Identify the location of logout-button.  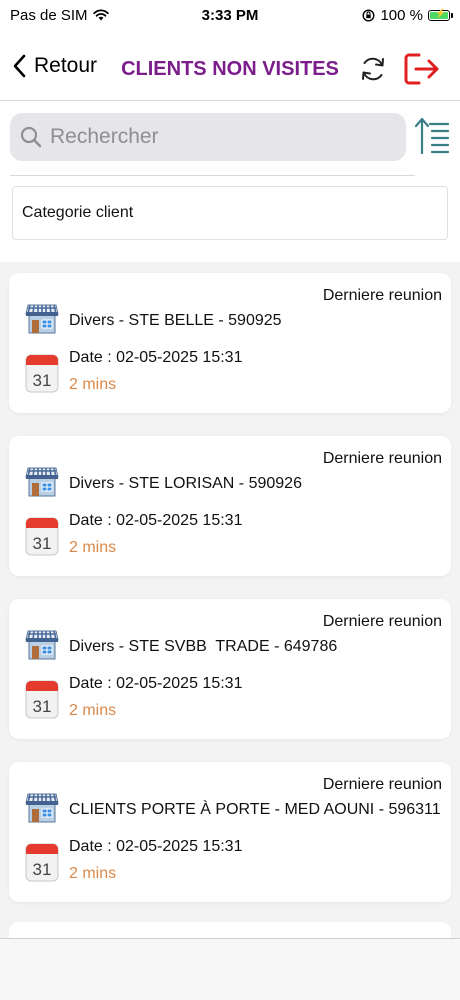
(421, 69).